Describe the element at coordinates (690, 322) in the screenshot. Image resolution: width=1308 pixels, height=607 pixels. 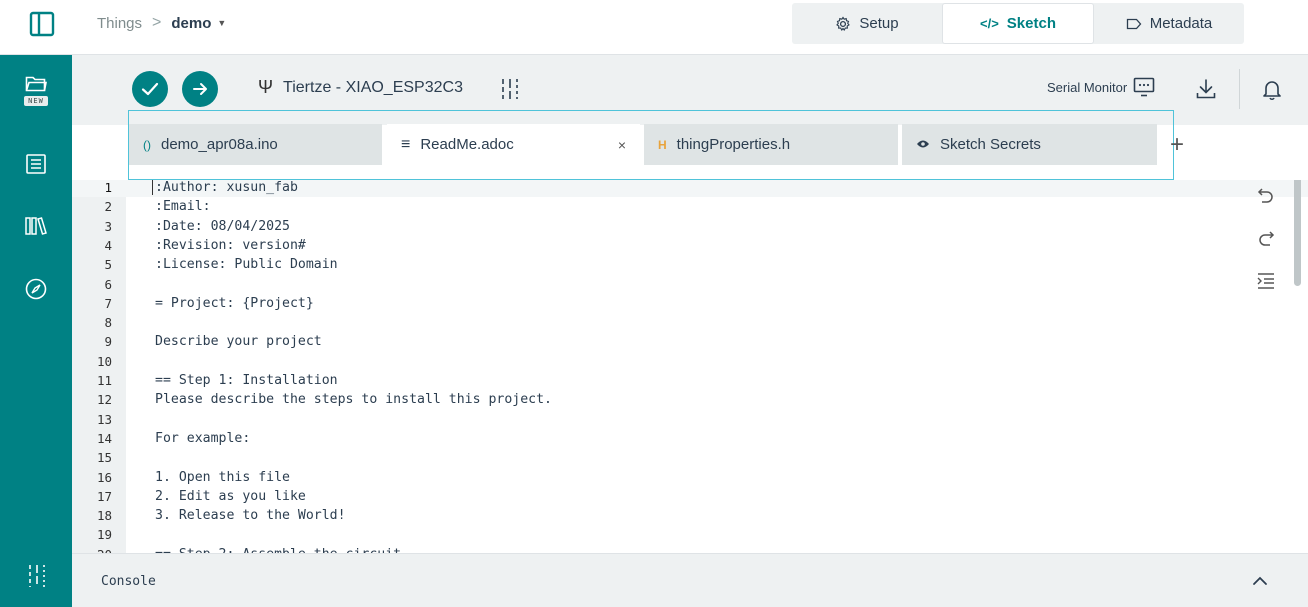
I see `code-line: 8` at that location.